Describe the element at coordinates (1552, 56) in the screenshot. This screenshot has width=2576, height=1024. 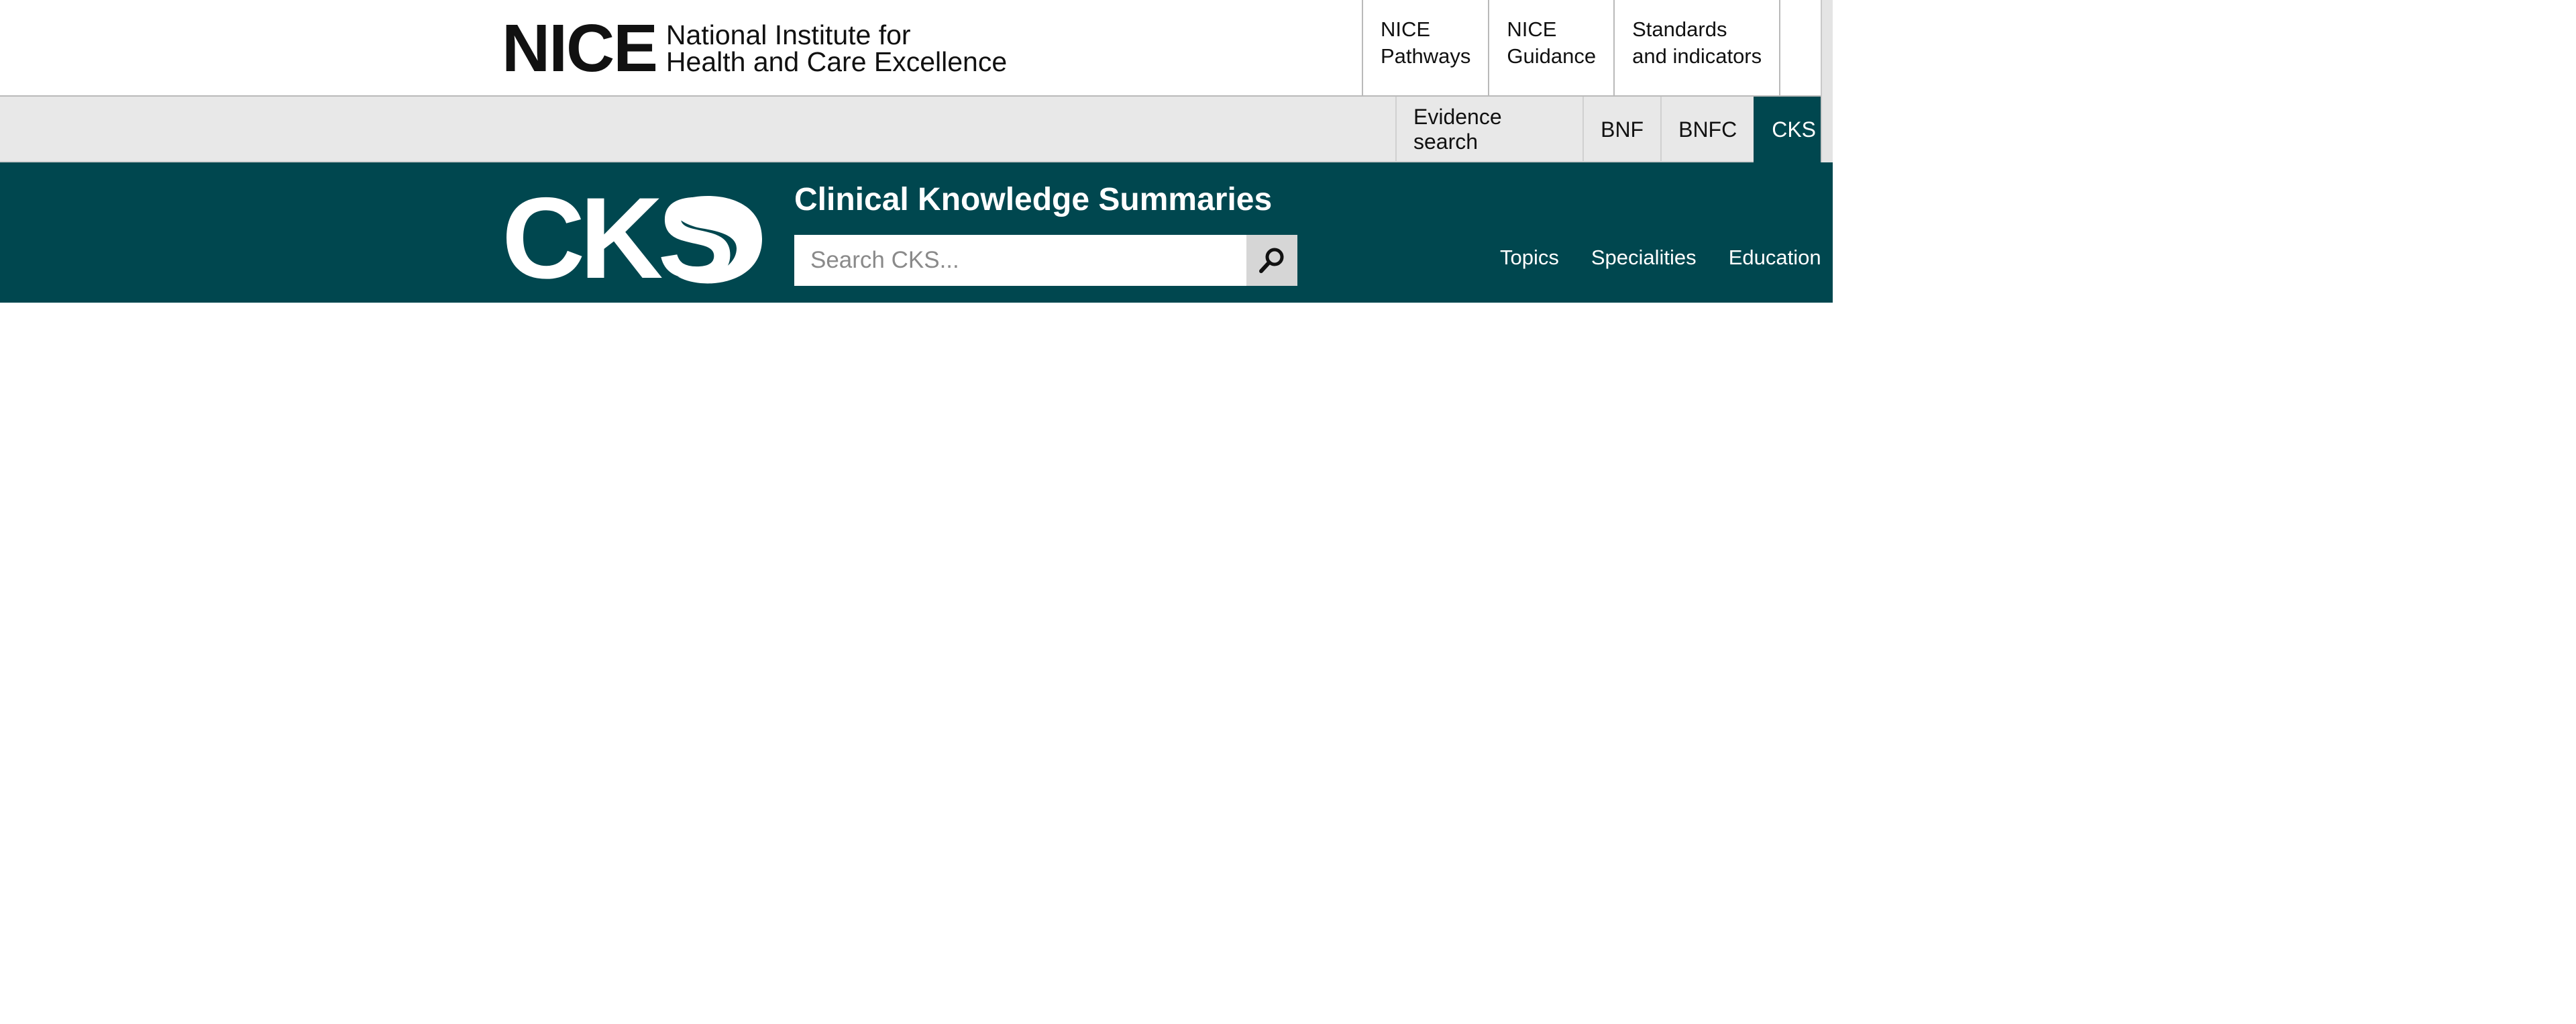
I see `top-nav-label-line2: Guidance` at that location.